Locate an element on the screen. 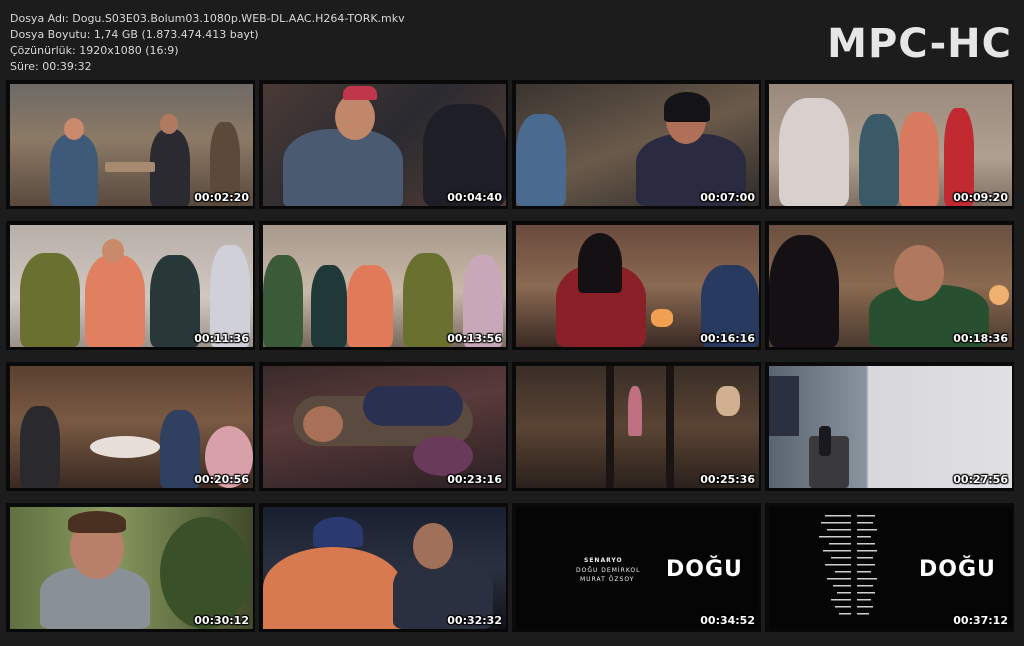 Image resolution: width=1024 pixels, height=646 pixels. timestamp: 00:37:12 is located at coordinates (980, 620).